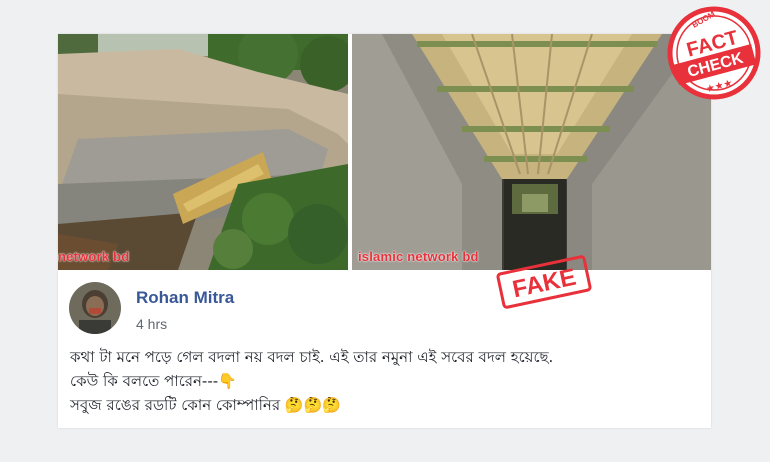 The height and width of the screenshot is (462, 770). I want to click on post-text-line: সবুজ রঙের রডটি কোন কোম্পানির 🤔🤔🤔, so click(205, 405).